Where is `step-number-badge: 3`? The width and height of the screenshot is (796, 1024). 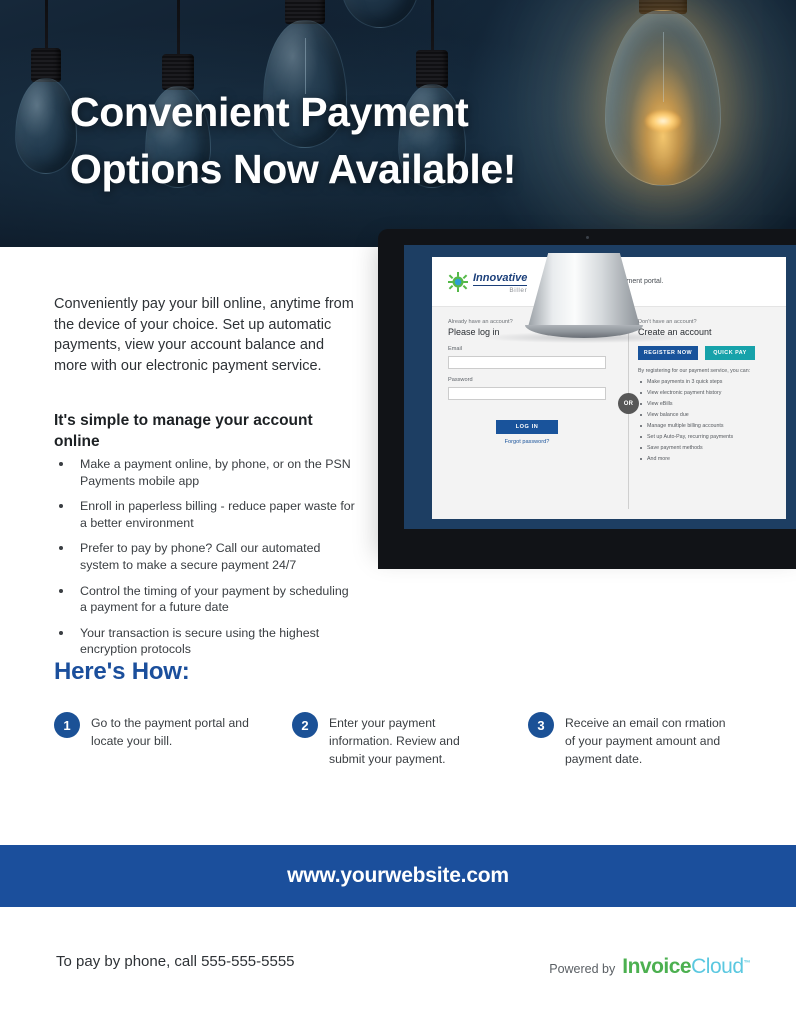
step-number-badge: 3 is located at coordinates (541, 725).